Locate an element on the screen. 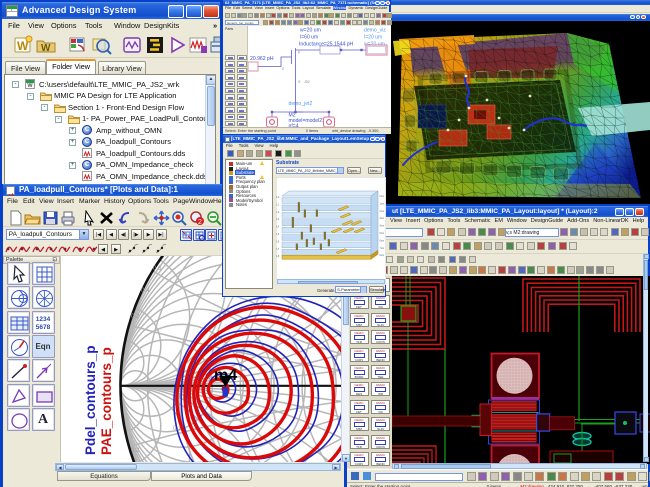 This screenshot has height=487, width=650. svg-text: demo_viz is located at coordinates (375, 30).